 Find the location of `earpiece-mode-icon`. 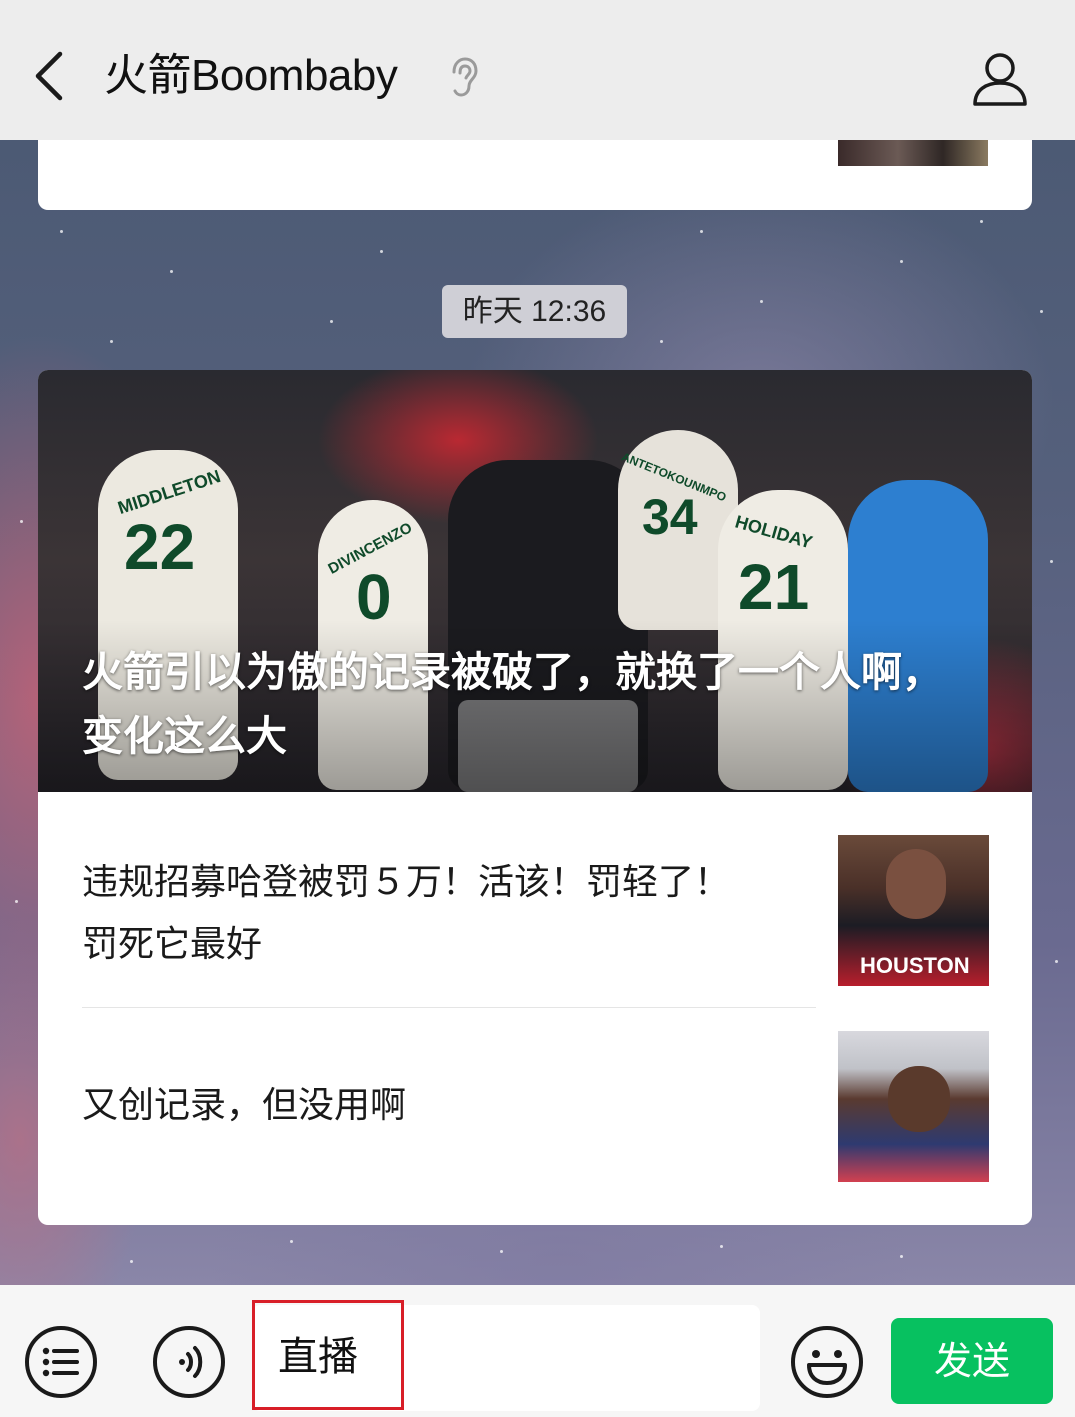

earpiece-mode-icon is located at coordinates (465, 77).